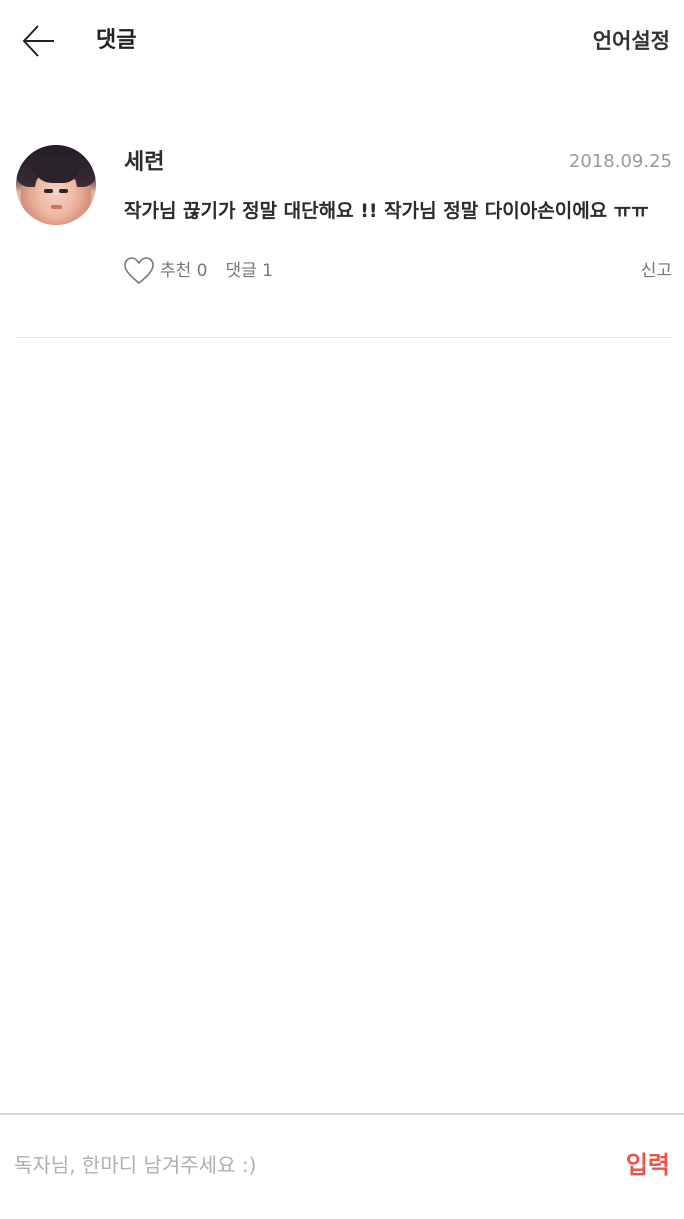 This screenshot has width=684, height=1219. What do you see at coordinates (294, 1165) in the screenshot?
I see `comment-input` at bounding box center [294, 1165].